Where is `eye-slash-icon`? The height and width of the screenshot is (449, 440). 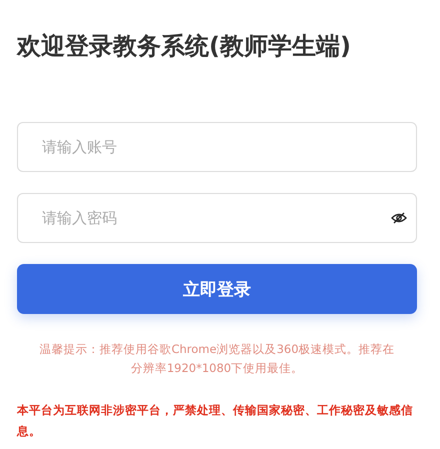 eye-slash-icon is located at coordinates (399, 218).